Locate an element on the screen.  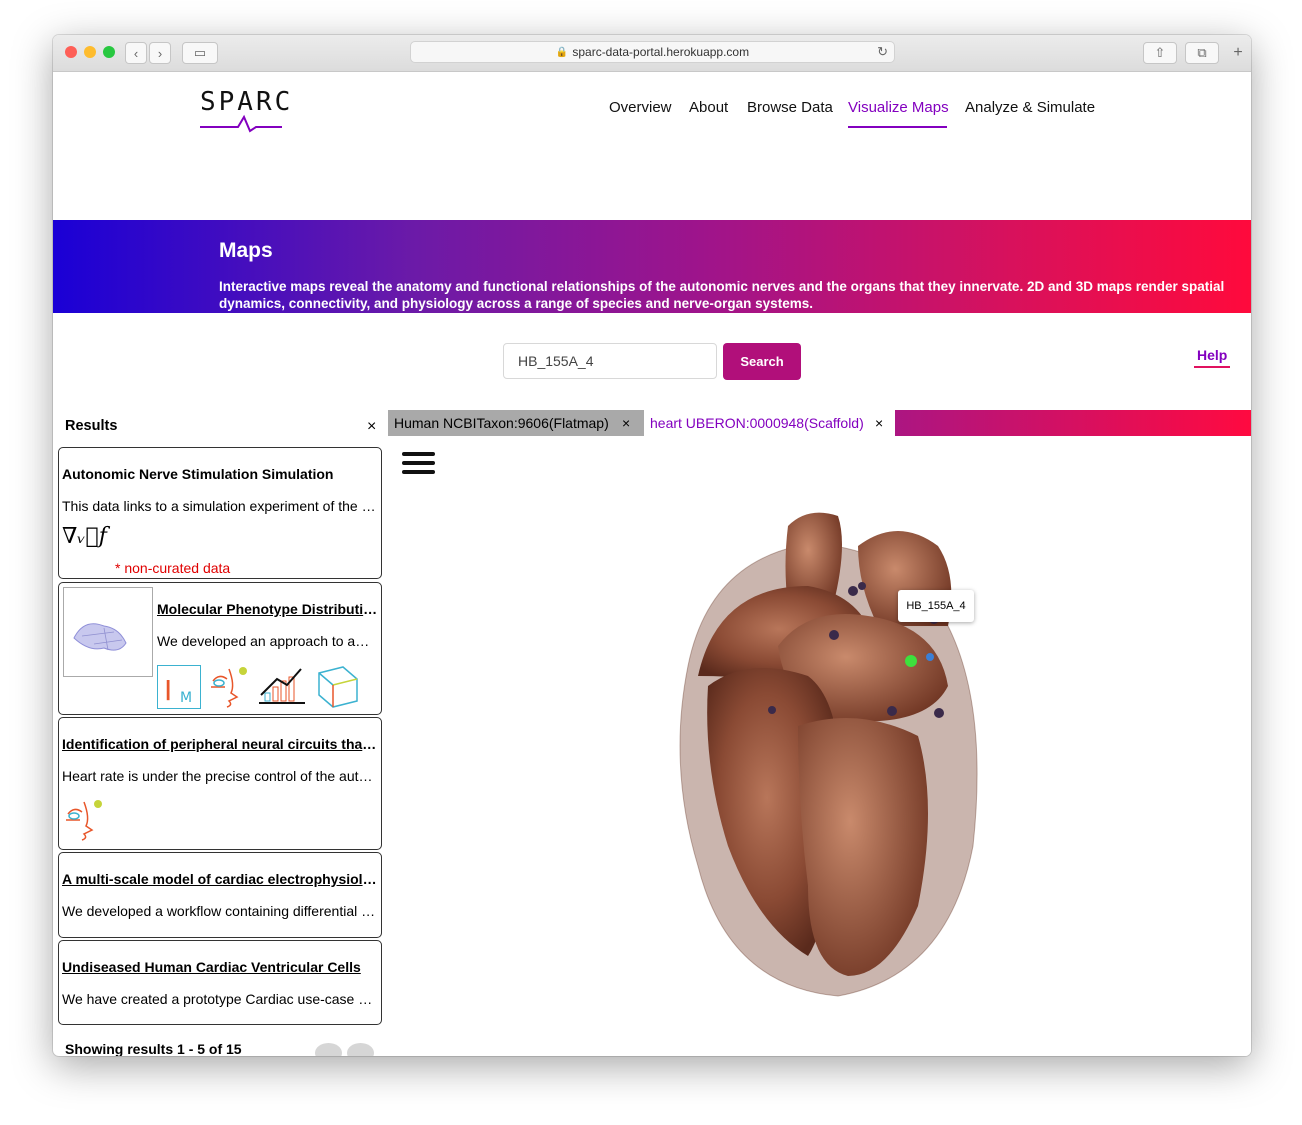
bar-chart-icon is located at coordinates (283, 685).